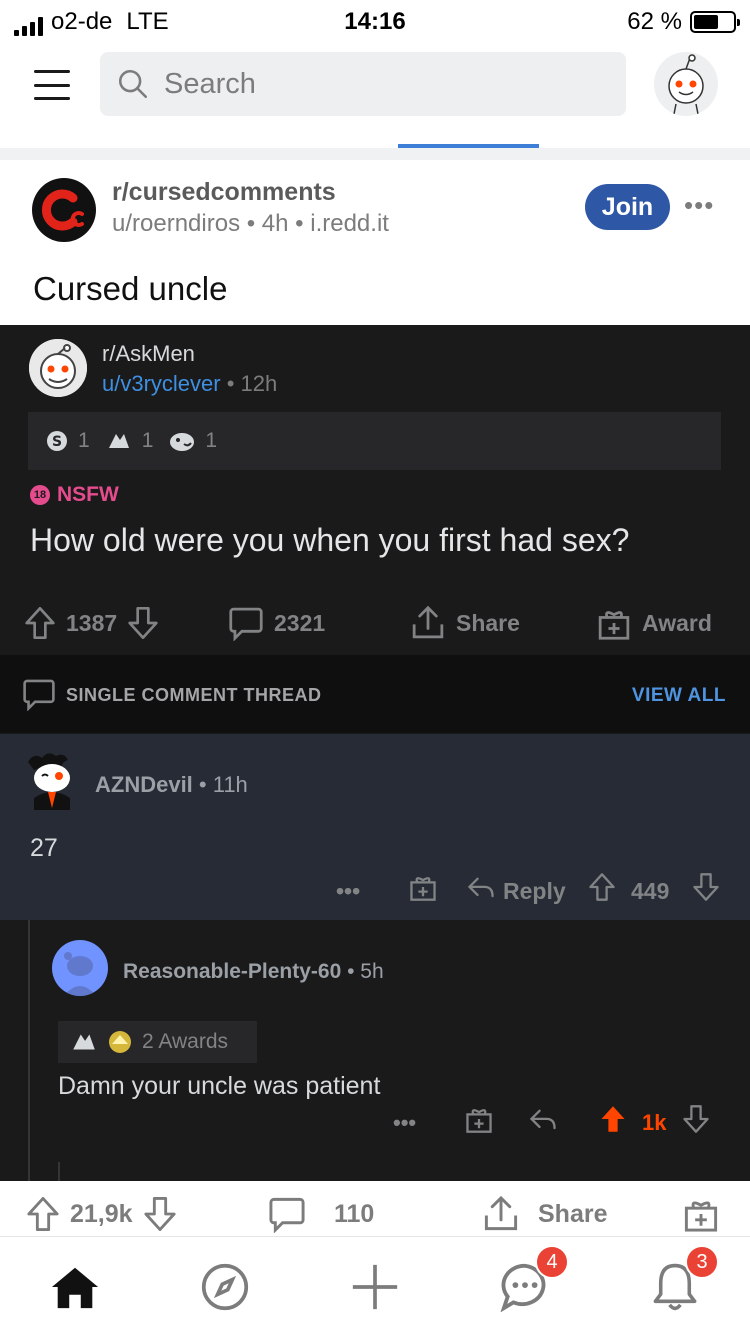 The height and width of the screenshot is (1334, 750). I want to click on snoo-icon, so click(58, 368).